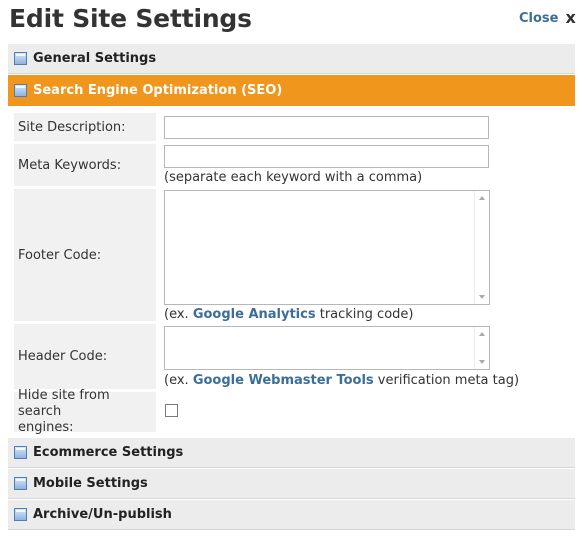 The height and width of the screenshot is (538, 588). What do you see at coordinates (46, 427) in the screenshot?
I see `hide-search-label-line2: engines:` at bounding box center [46, 427].